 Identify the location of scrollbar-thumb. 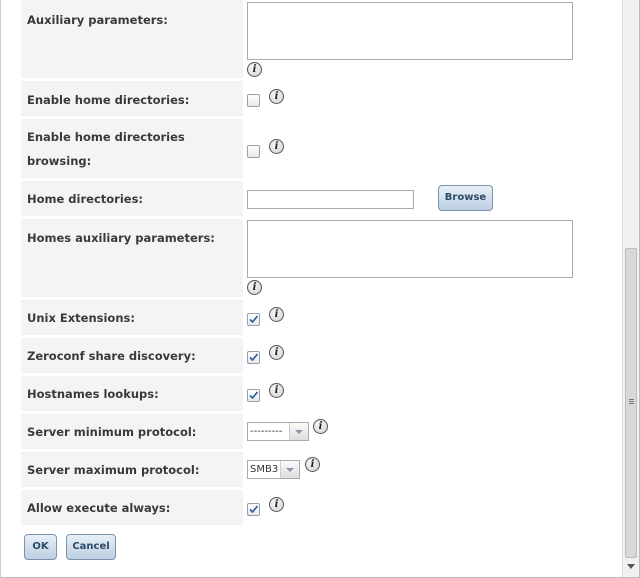
(631, 403).